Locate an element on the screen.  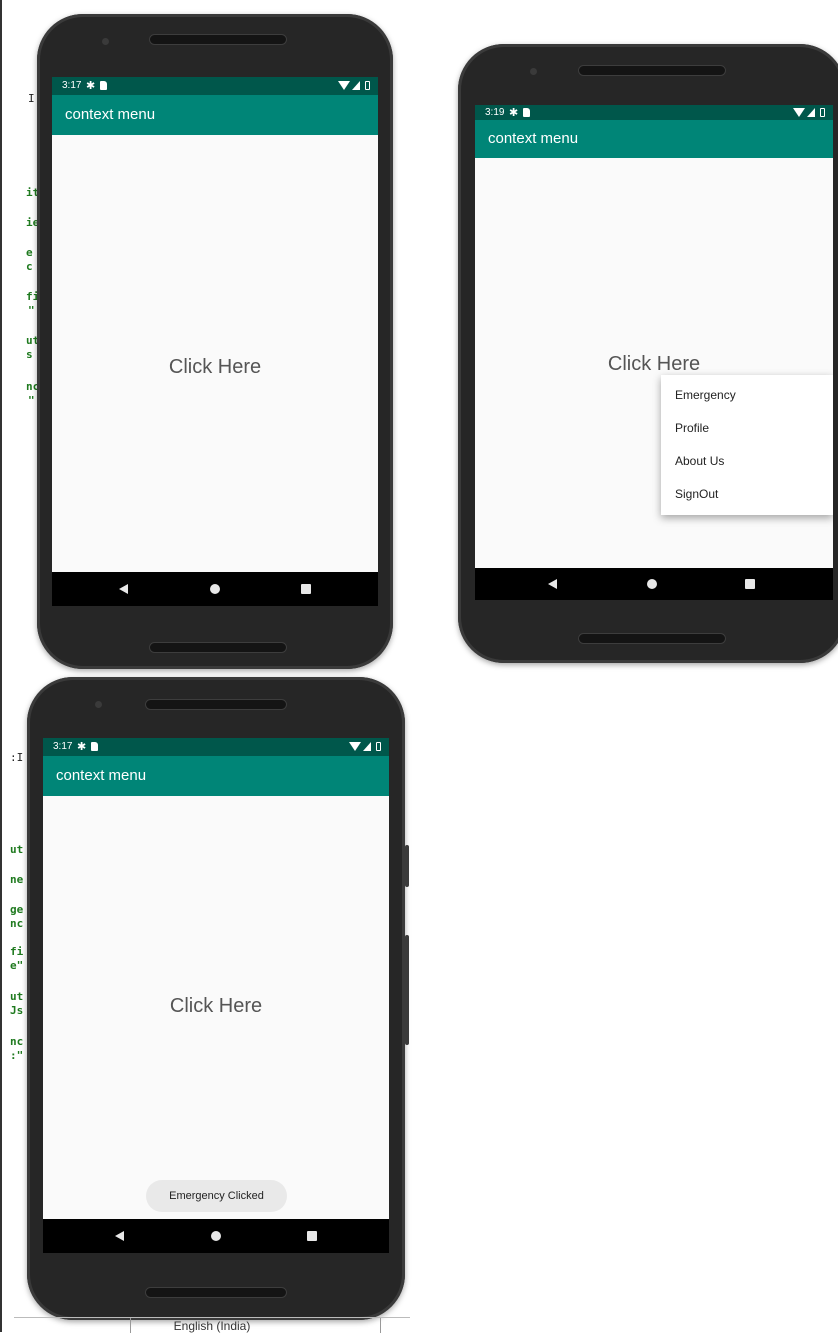
power-button is located at coordinates (407, 866).